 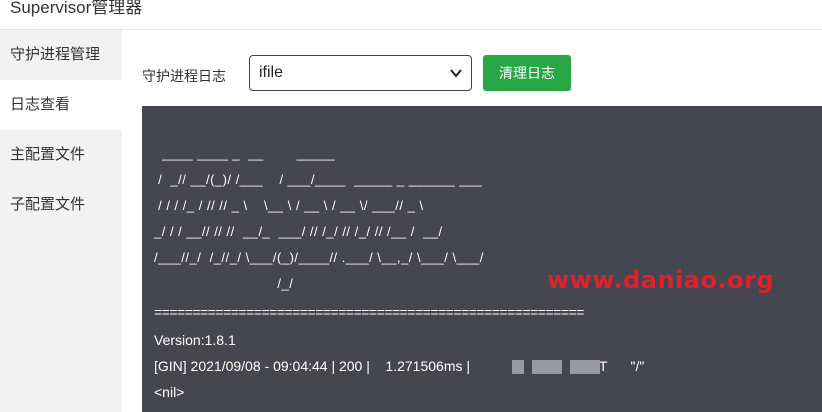 What do you see at coordinates (61, 55) in the screenshot?
I see `sidebar-item-process-management: 守护进程管理` at bounding box center [61, 55].